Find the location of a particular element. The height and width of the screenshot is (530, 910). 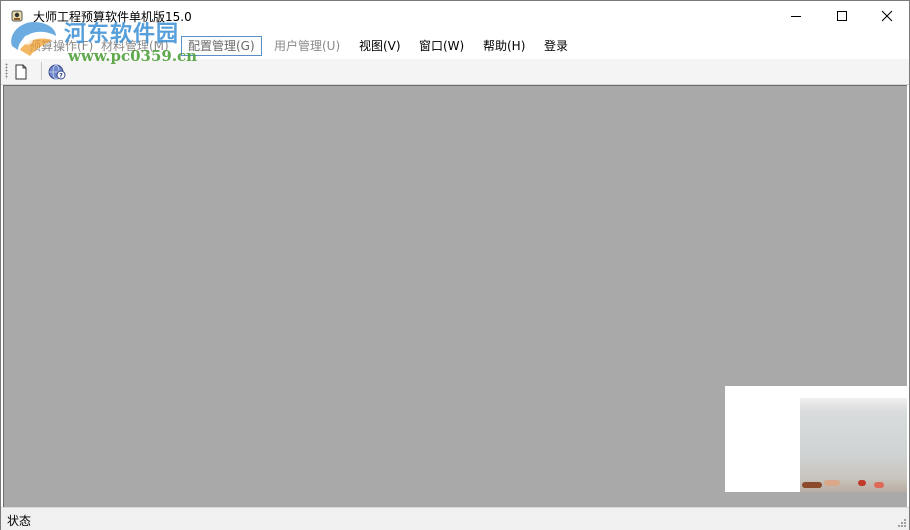

close-button is located at coordinates (887, 16).